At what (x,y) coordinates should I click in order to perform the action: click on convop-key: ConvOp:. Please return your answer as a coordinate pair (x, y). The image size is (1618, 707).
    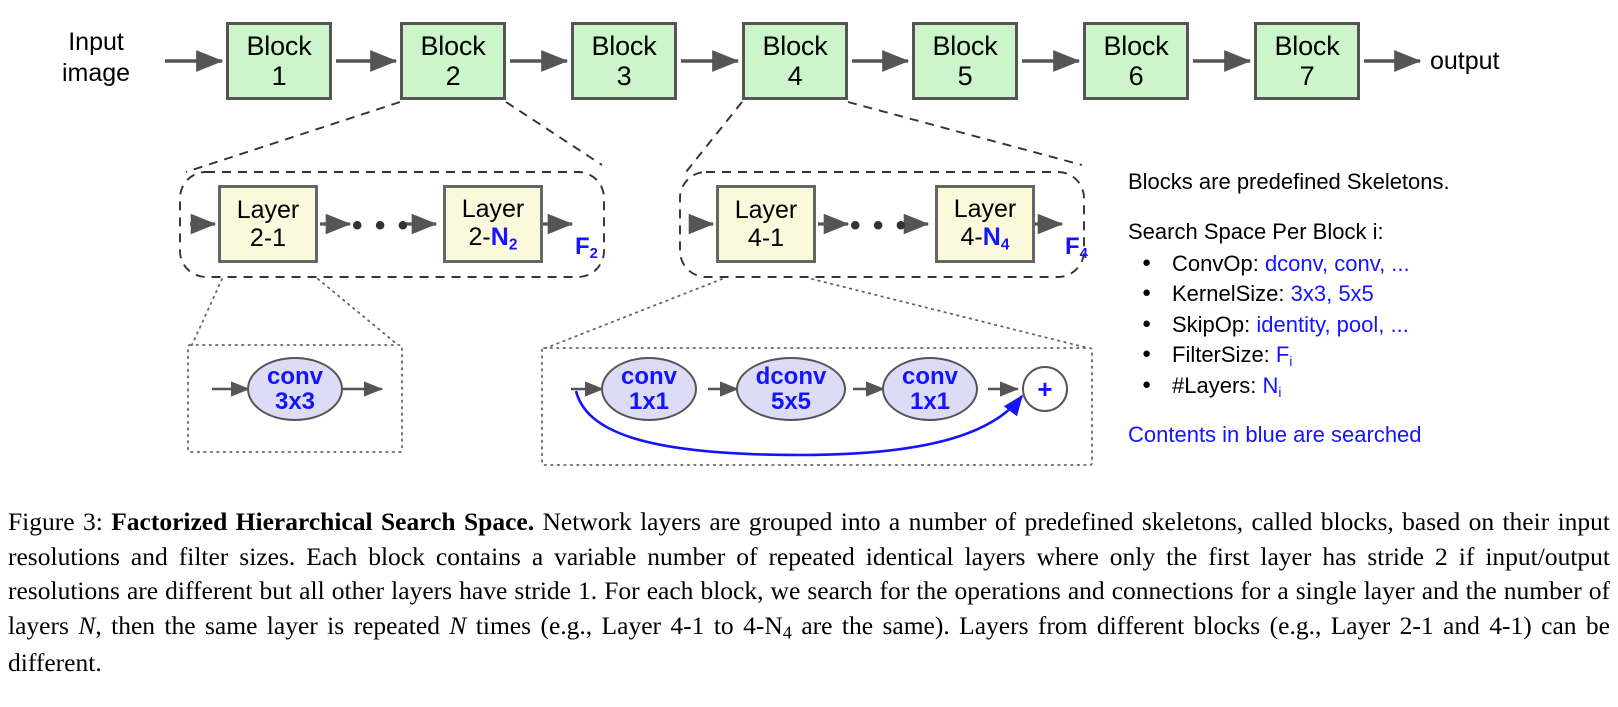
    Looking at the image, I should click on (1218, 264).